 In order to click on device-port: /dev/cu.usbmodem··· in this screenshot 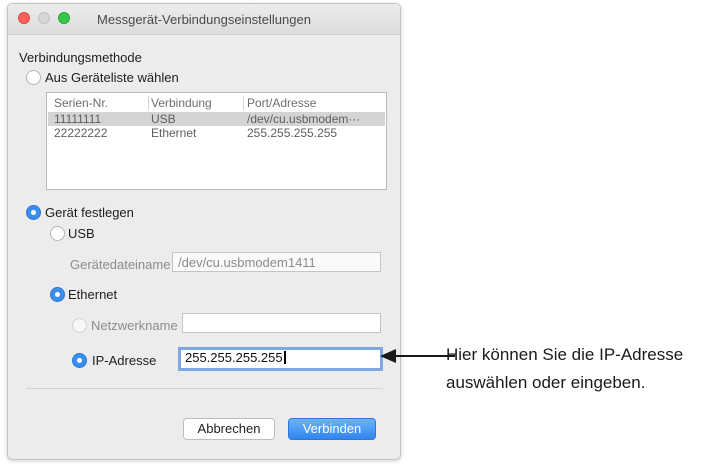, I will do `click(304, 119)`.